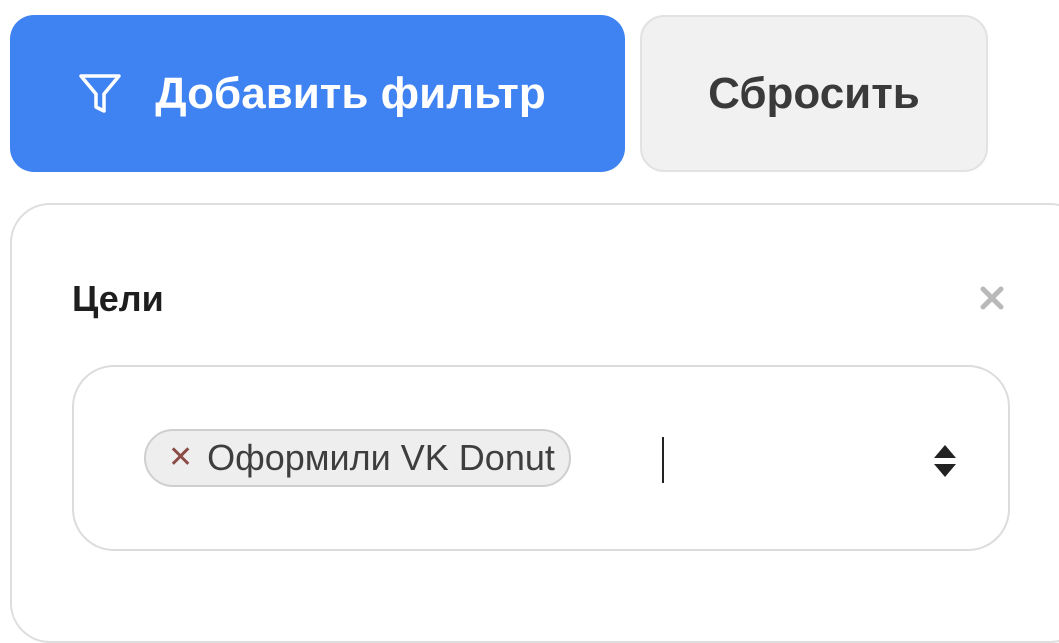  I want to click on panel-title: Цели, so click(118, 298).